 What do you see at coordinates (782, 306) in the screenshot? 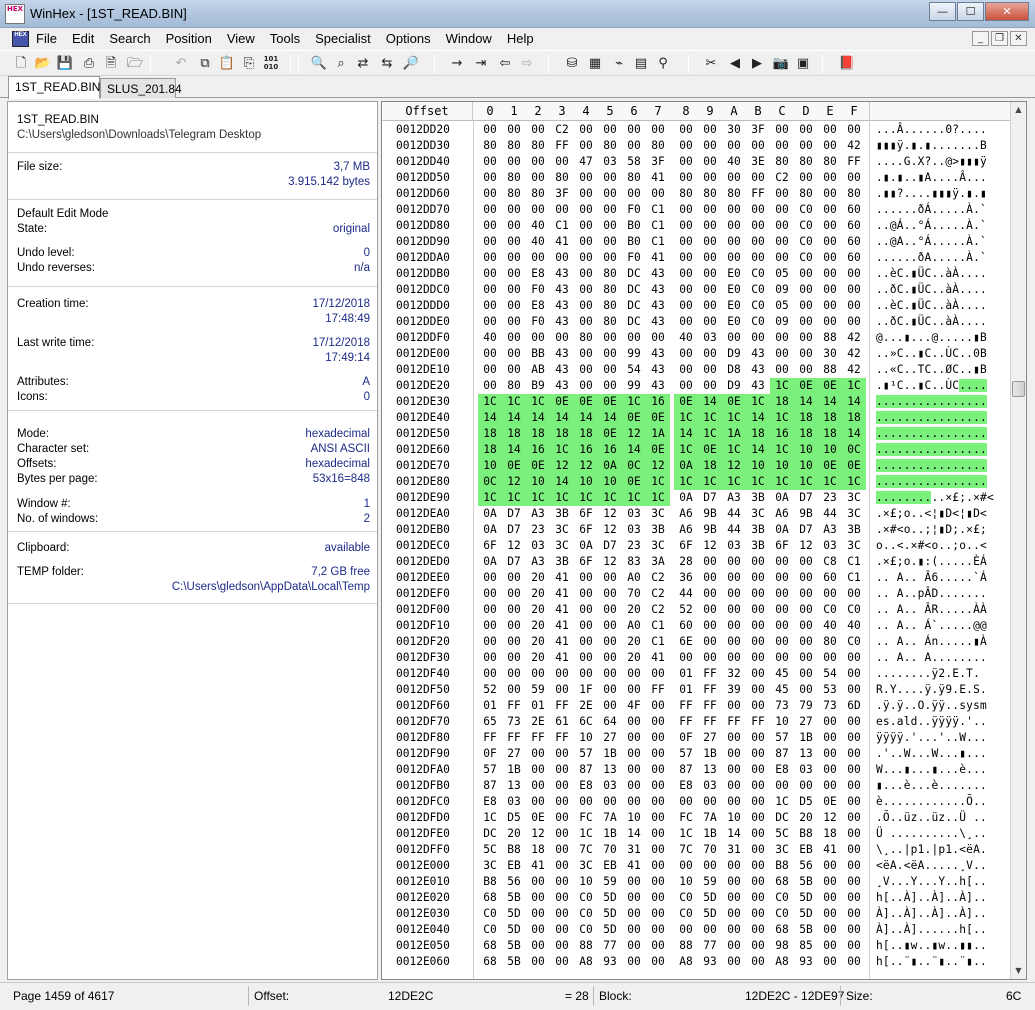
I see `hex-byte: 05` at bounding box center [782, 306].